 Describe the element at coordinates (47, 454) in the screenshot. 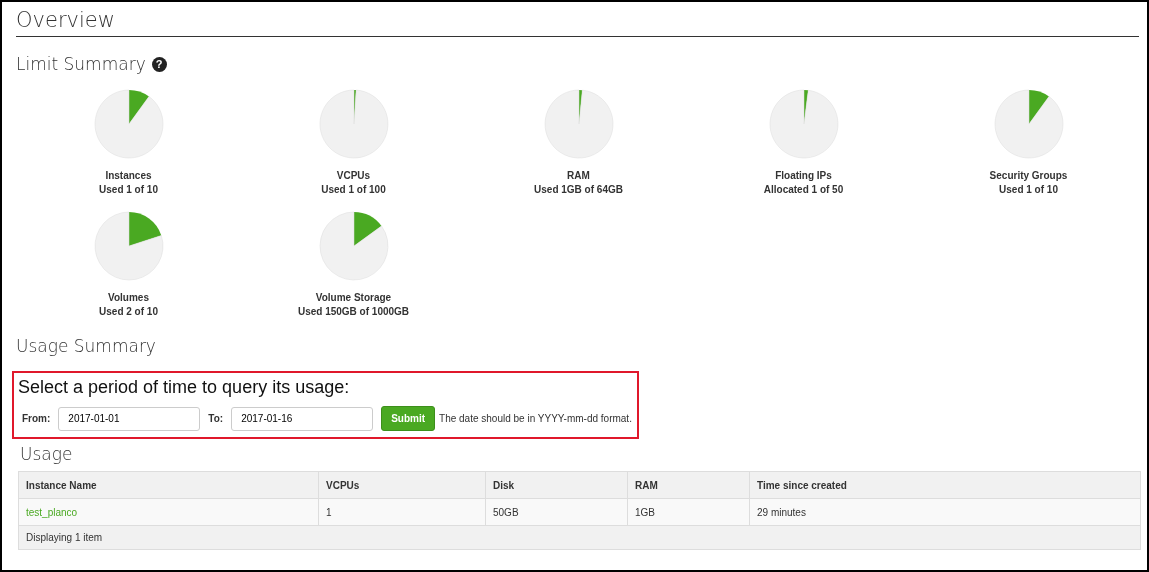

I see `section-heading: Usage` at that location.